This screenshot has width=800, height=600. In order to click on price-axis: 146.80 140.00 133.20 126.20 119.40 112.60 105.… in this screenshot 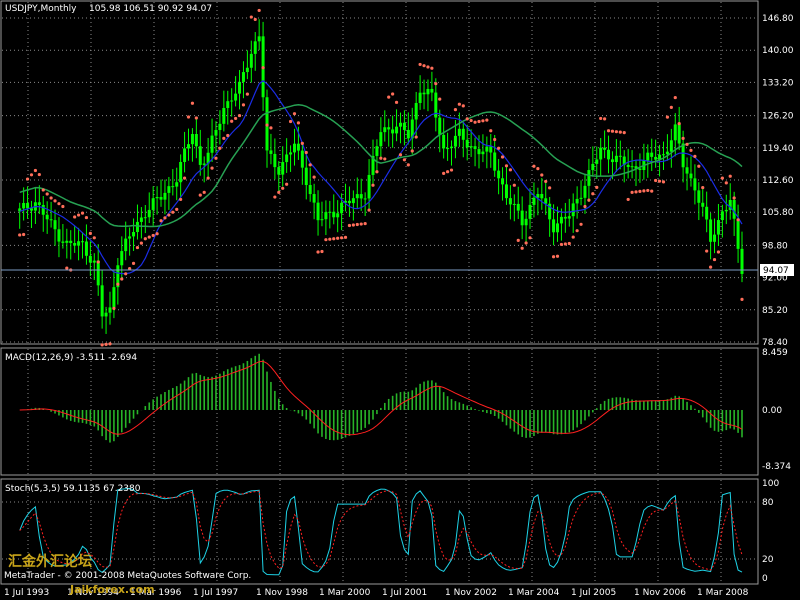, I will do `click(778, 181)`.